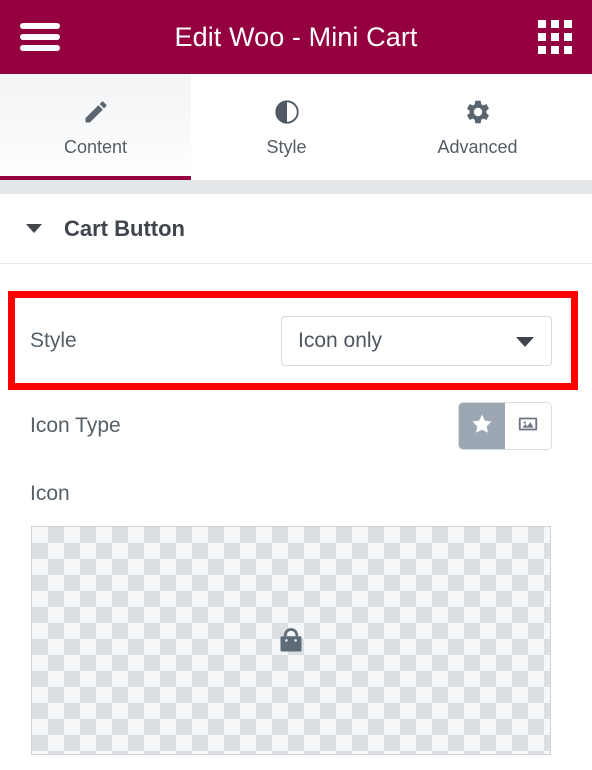 This screenshot has height=770, width=592. What do you see at coordinates (296, 426) in the screenshot?
I see `icon-type-control-row: Icon Type` at bounding box center [296, 426].